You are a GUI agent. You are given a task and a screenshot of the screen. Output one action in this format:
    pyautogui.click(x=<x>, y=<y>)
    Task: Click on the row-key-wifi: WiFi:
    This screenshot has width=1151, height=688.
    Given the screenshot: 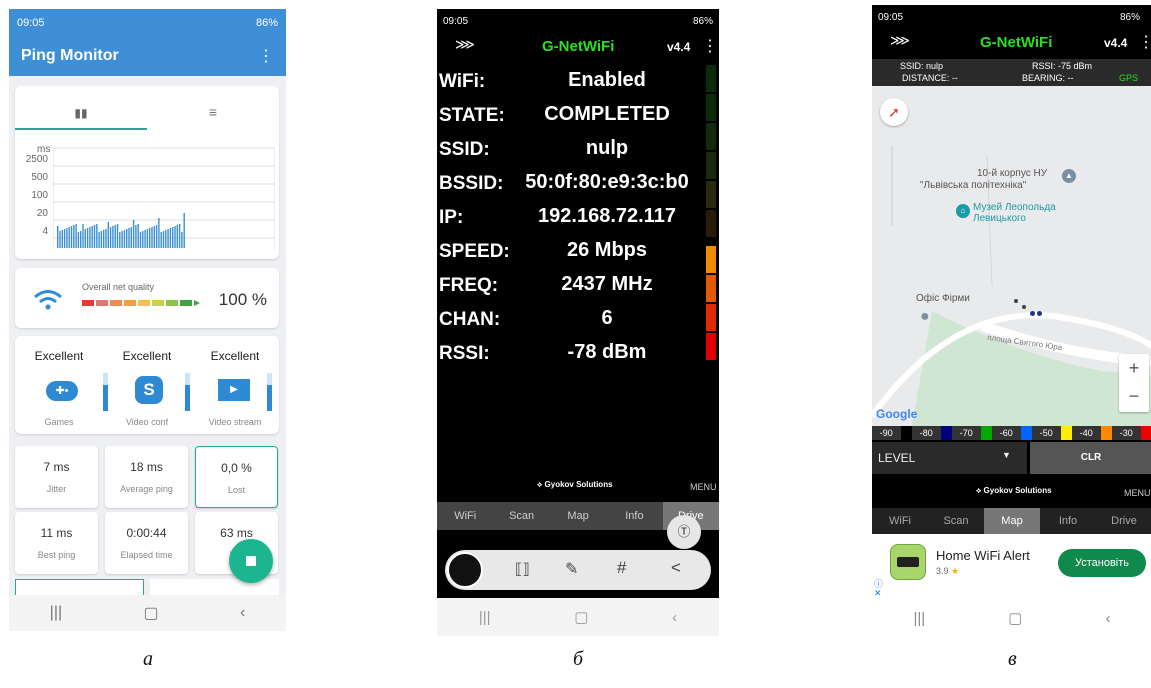 What is the action you would take?
    pyautogui.click(x=462, y=81)
    